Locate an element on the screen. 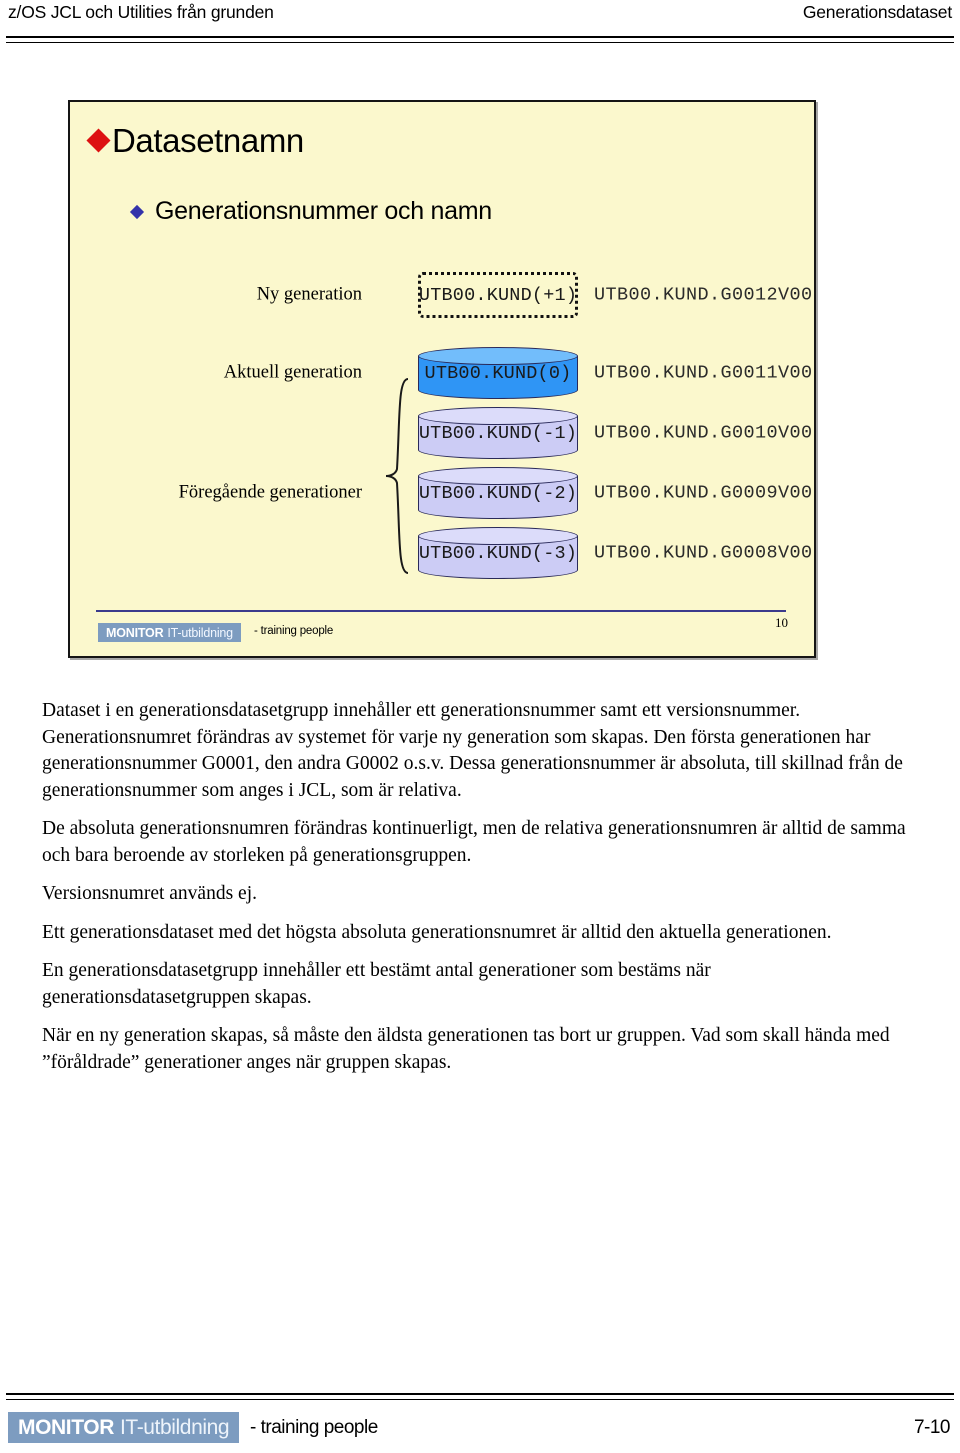 This screenshot has width=960, height=1453. previous-generation-absolute-name-2: UTB00.KUND.G0009V00 is located at coordinates (703, 493).